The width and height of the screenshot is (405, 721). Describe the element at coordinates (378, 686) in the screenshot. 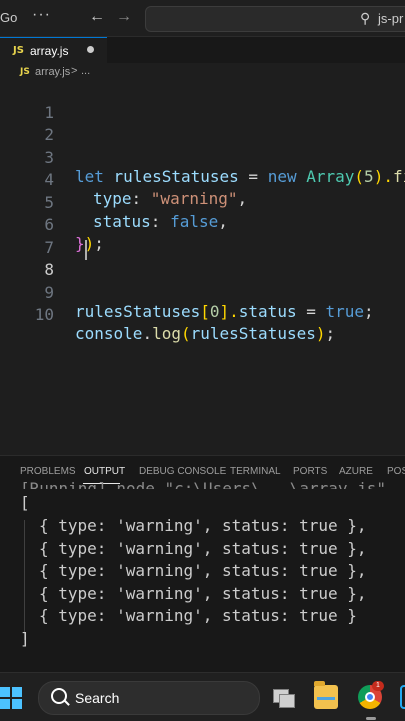

I see `notification-badge: 1` at that location.